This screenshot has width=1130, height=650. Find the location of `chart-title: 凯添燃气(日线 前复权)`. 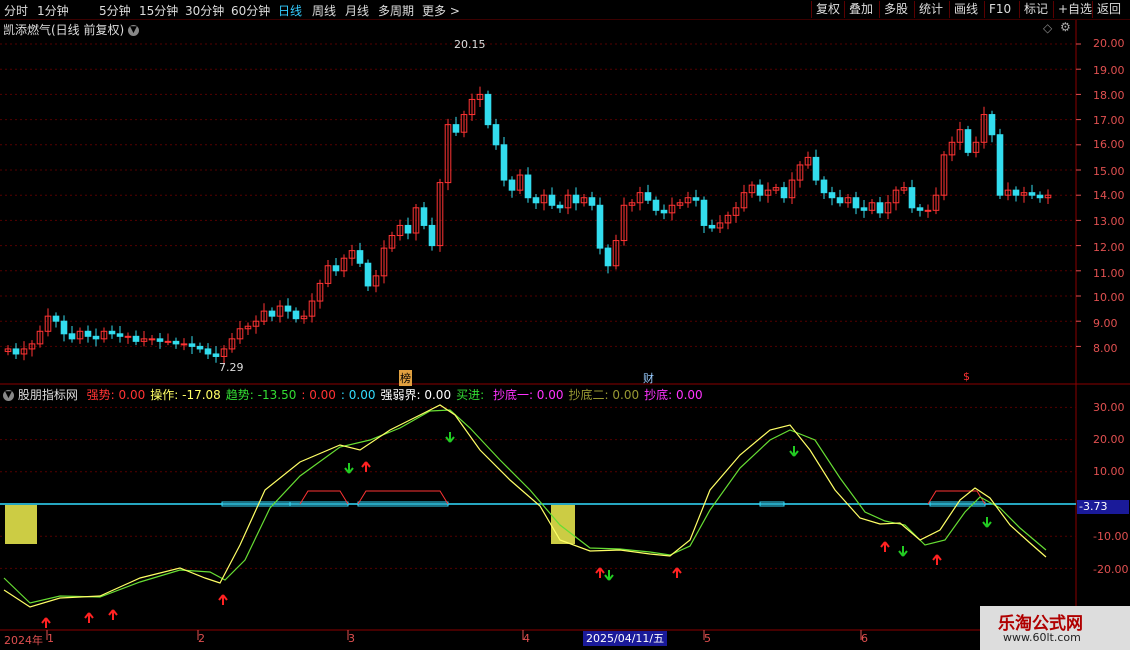

chart-title: 凯添燃气(日线 前复权) is located at coordinates (64, 30).